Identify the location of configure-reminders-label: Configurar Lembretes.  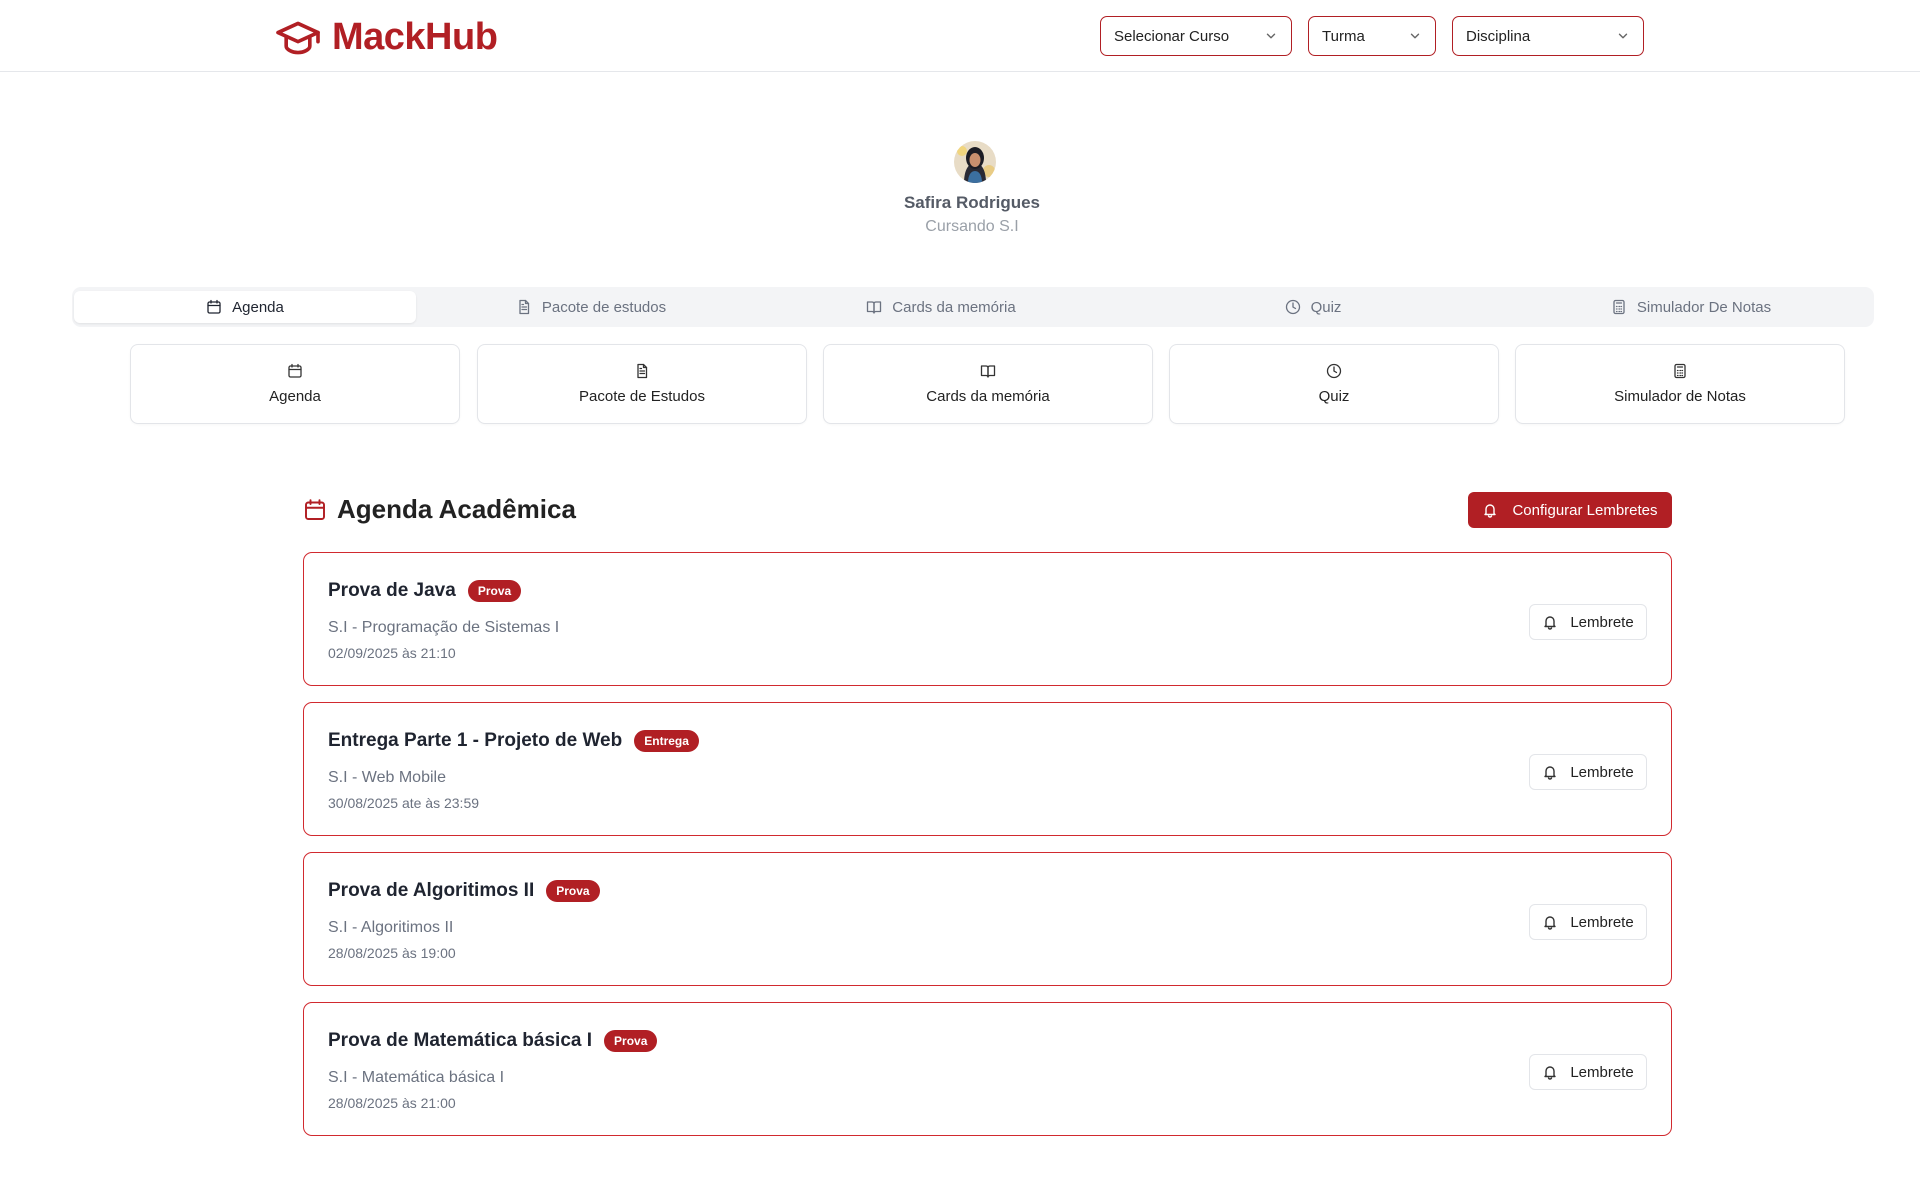
(1585, 510).